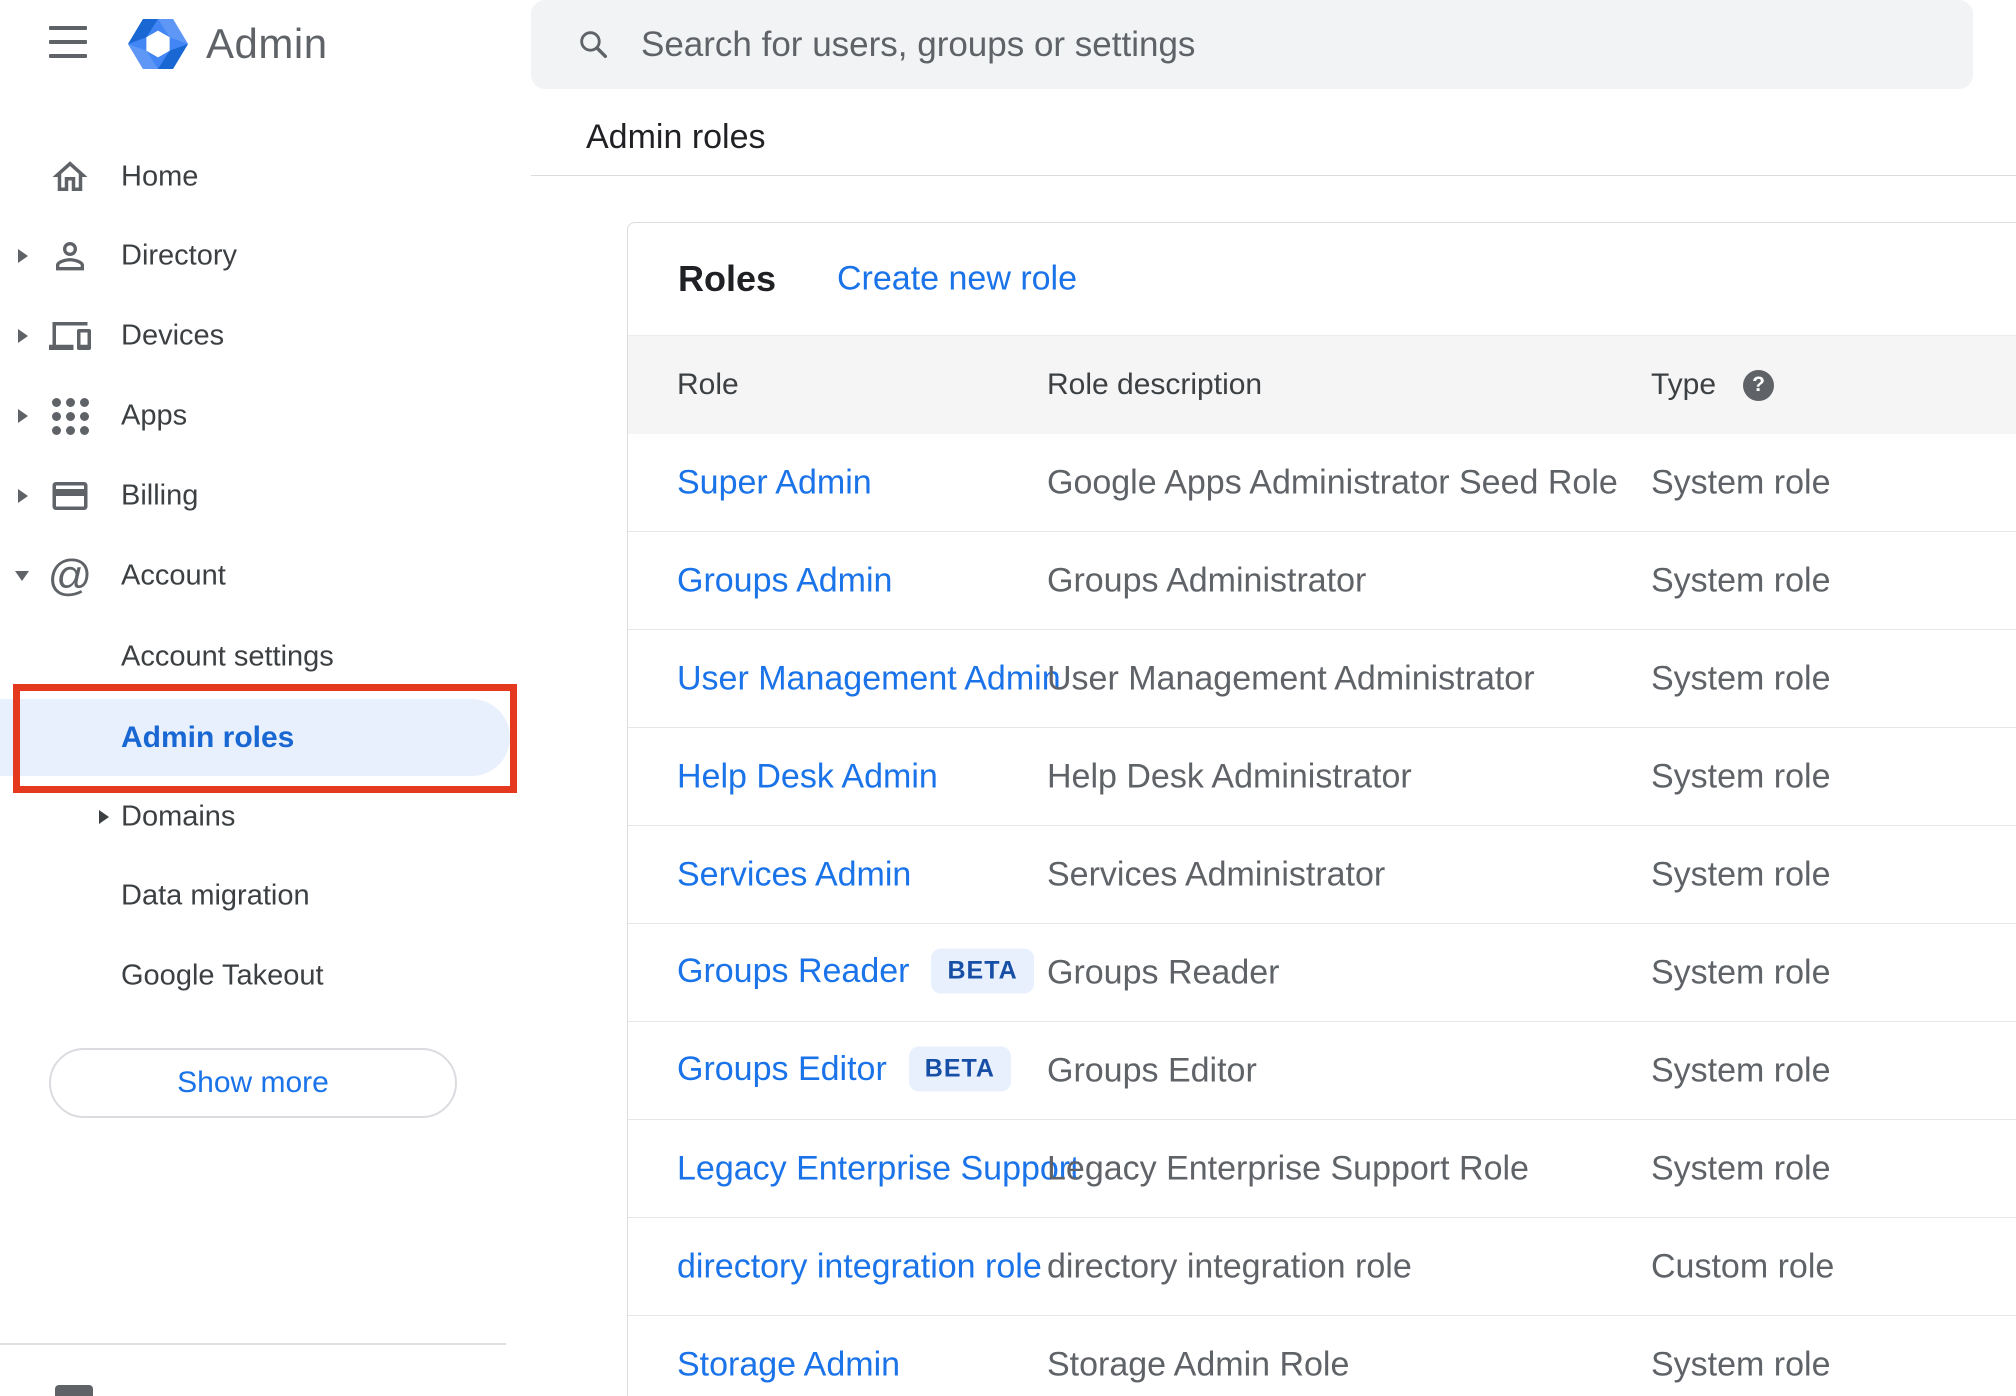 The height and width of the screenshot is (1396, 2016). What do you see at coordinates (869, 678) in the screenshot?
I see `role-link: User Management Admin` at bounding box center [869, 678].